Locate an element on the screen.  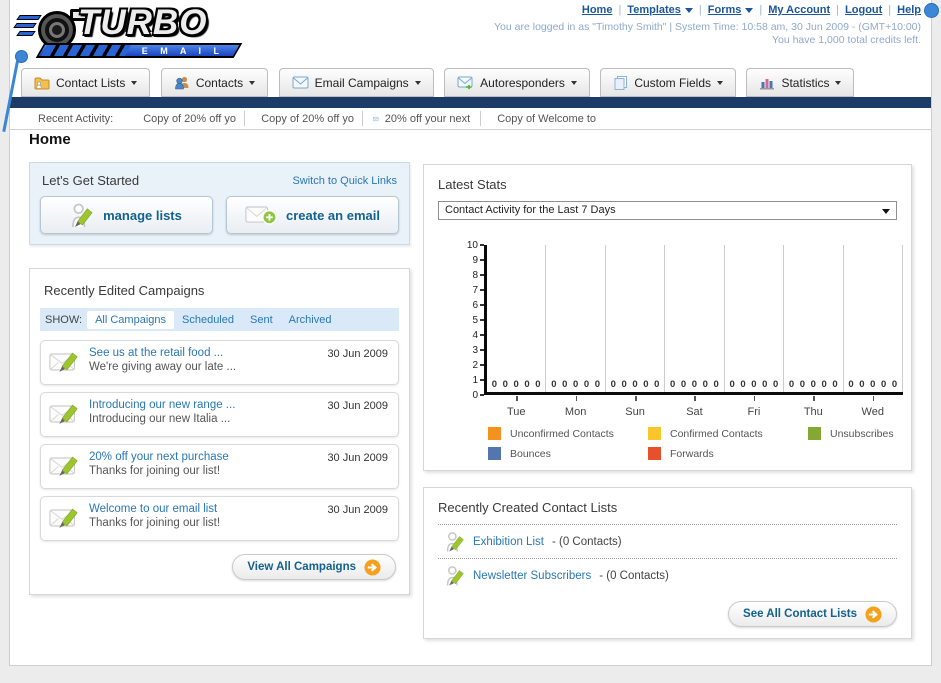
logo-title: TURBO is located at coordinates (143, 22).